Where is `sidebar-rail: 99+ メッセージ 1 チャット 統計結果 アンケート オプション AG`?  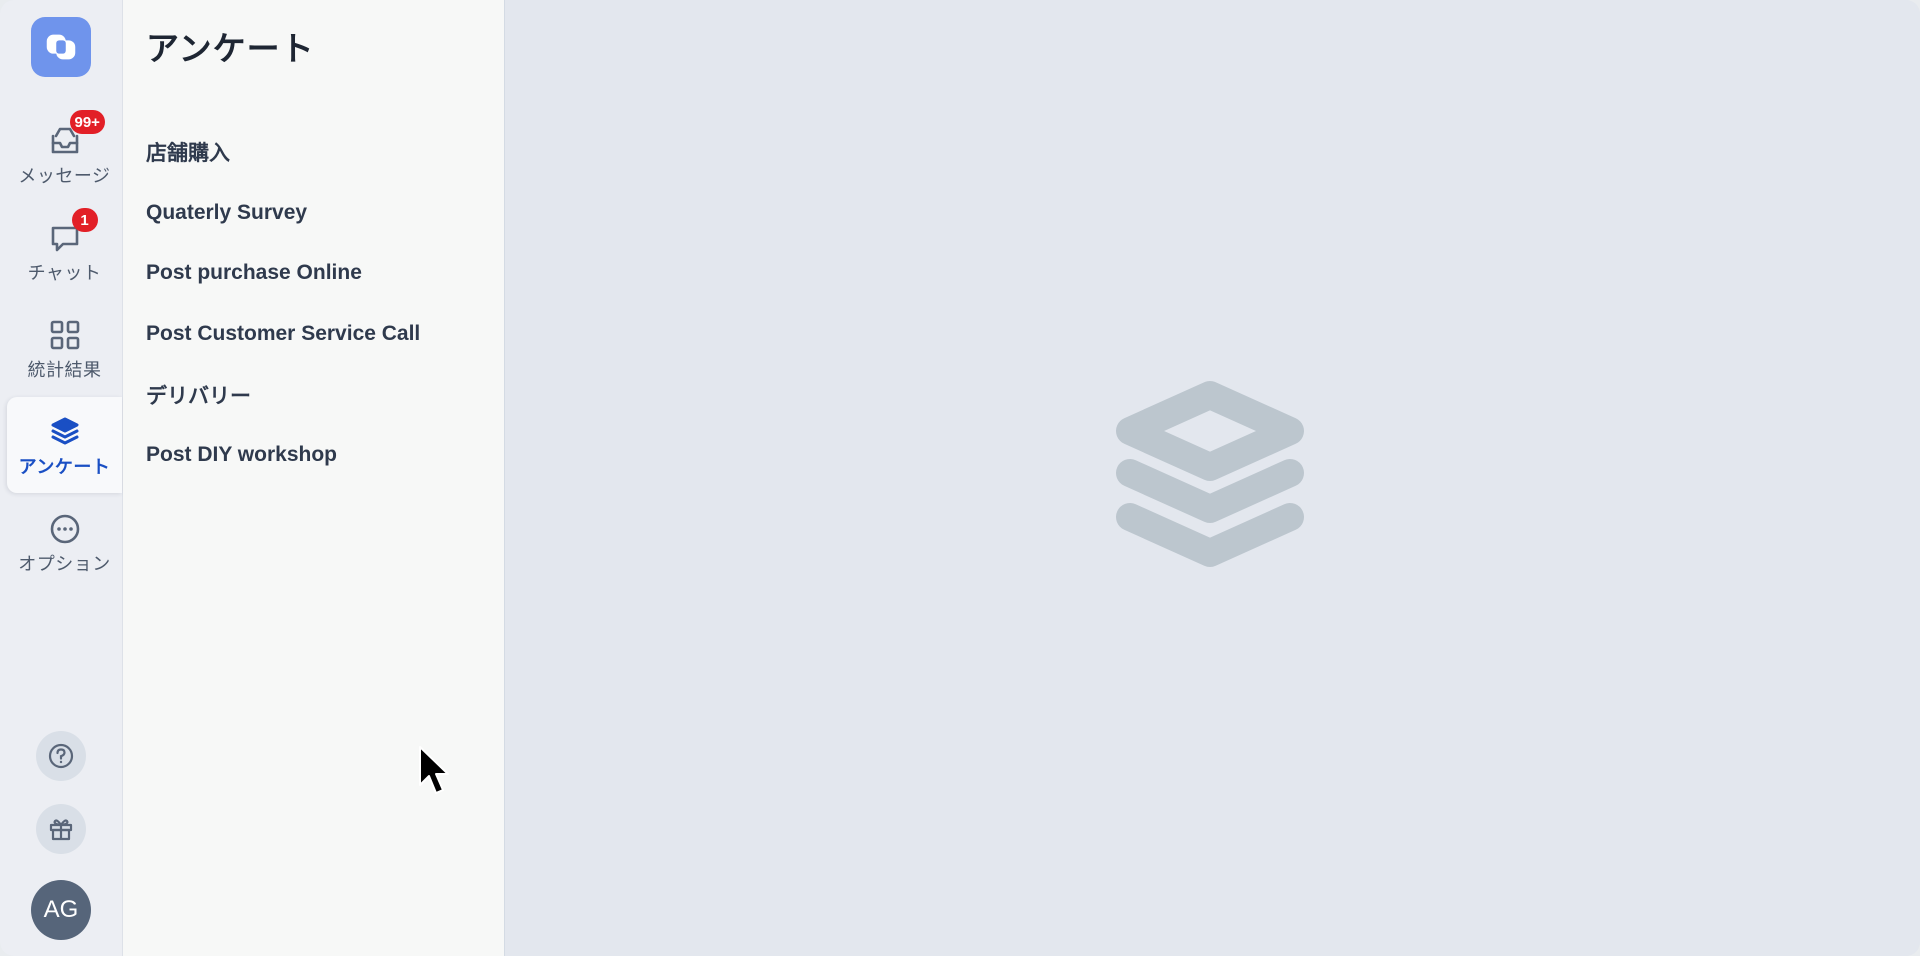 sidebar-rail: 99+ メッセージ 1 チャット 統計結果 アンケート オプション AG is located at coordinates (61, 478).